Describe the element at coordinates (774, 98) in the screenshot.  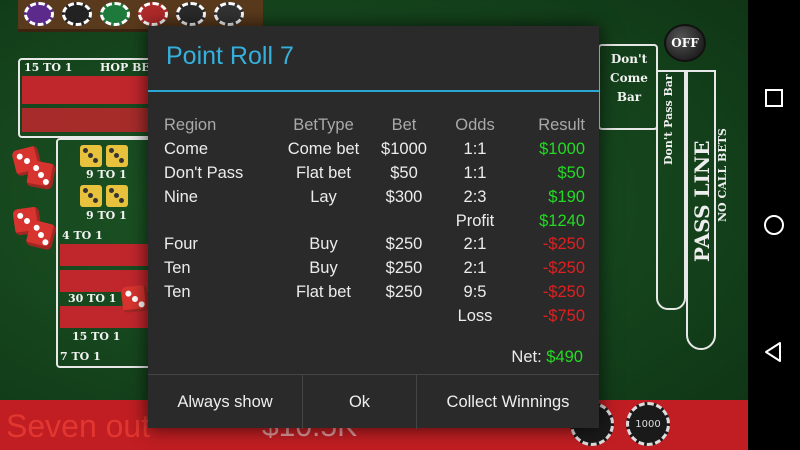
I see `recents-square-icon` at that location.